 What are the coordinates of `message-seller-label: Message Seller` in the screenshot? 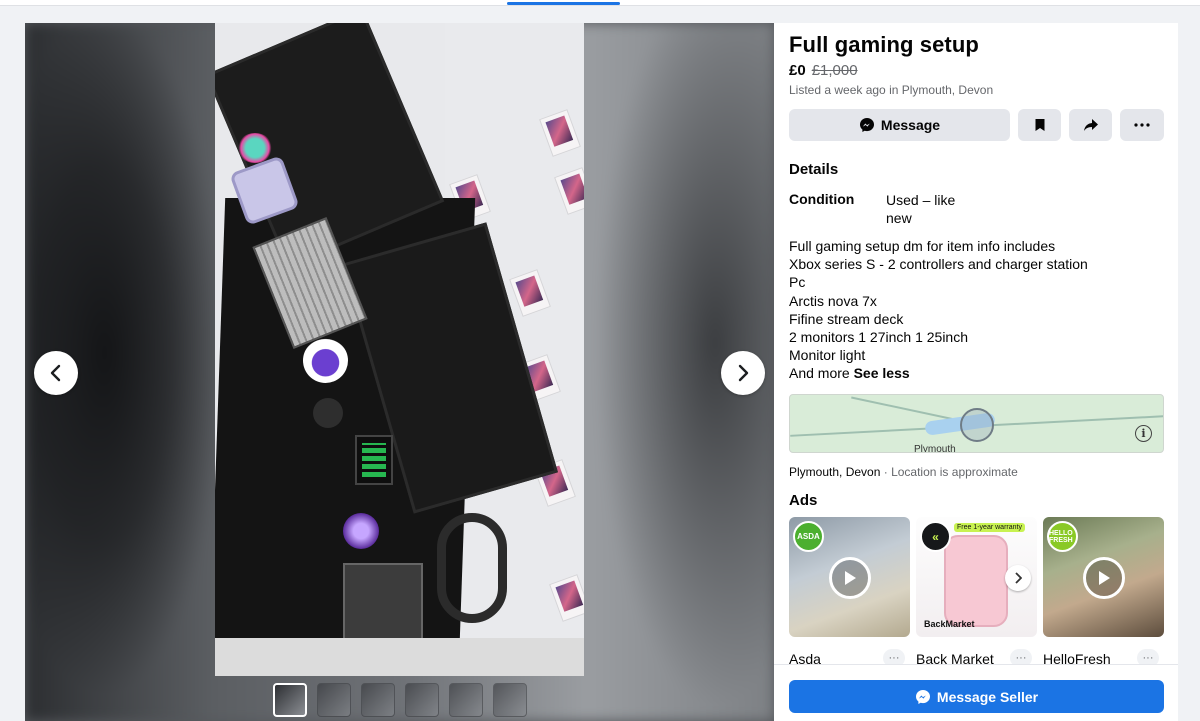 It's located at (987, 696).